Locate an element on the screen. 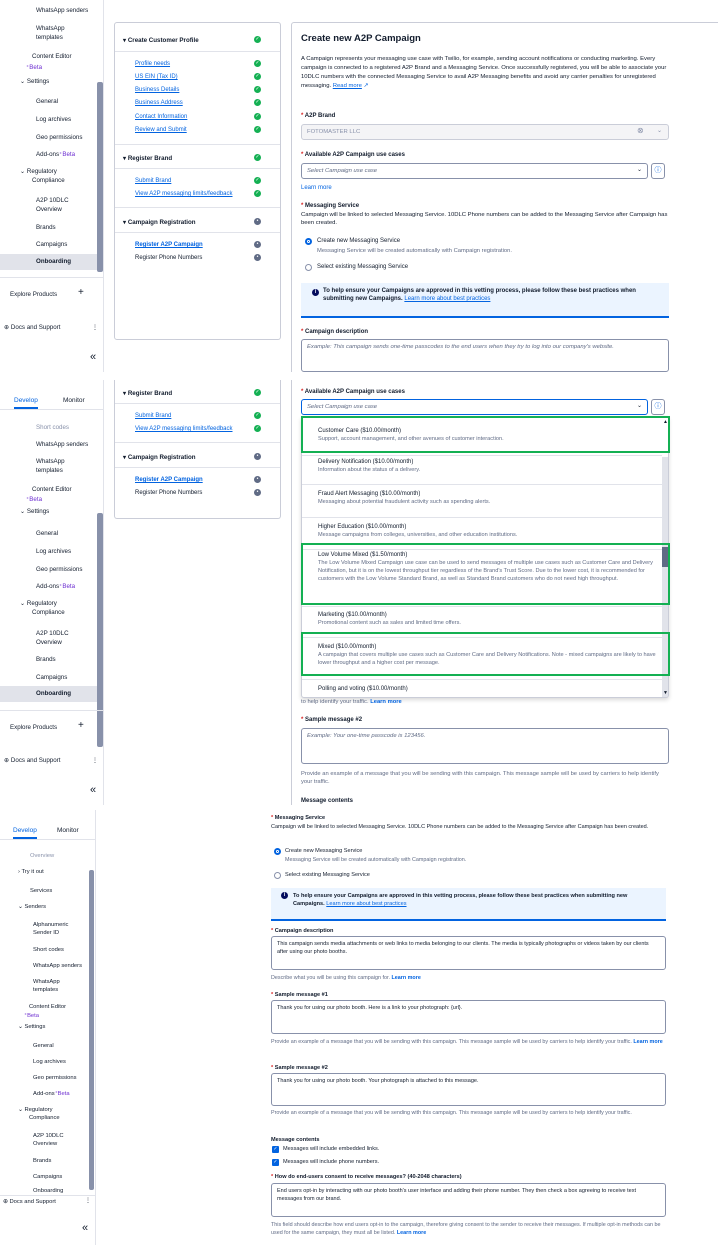 The height and width of the screenshot is (1245, 718). embedded-links-label: Messages will include embedded links. is located at coordinates (331, 1149).